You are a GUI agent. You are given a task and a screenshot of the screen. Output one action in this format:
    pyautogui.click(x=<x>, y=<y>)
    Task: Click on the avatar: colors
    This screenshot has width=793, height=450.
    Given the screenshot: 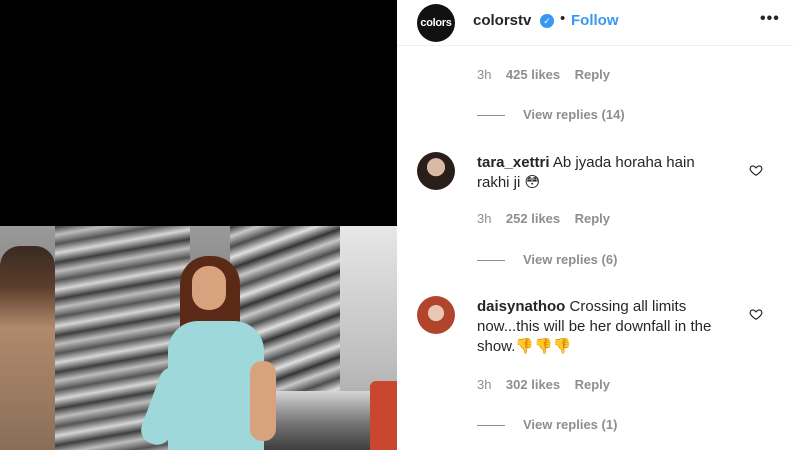 What is the action you would take?
    pyautogui.click(x=436, y=23)
    